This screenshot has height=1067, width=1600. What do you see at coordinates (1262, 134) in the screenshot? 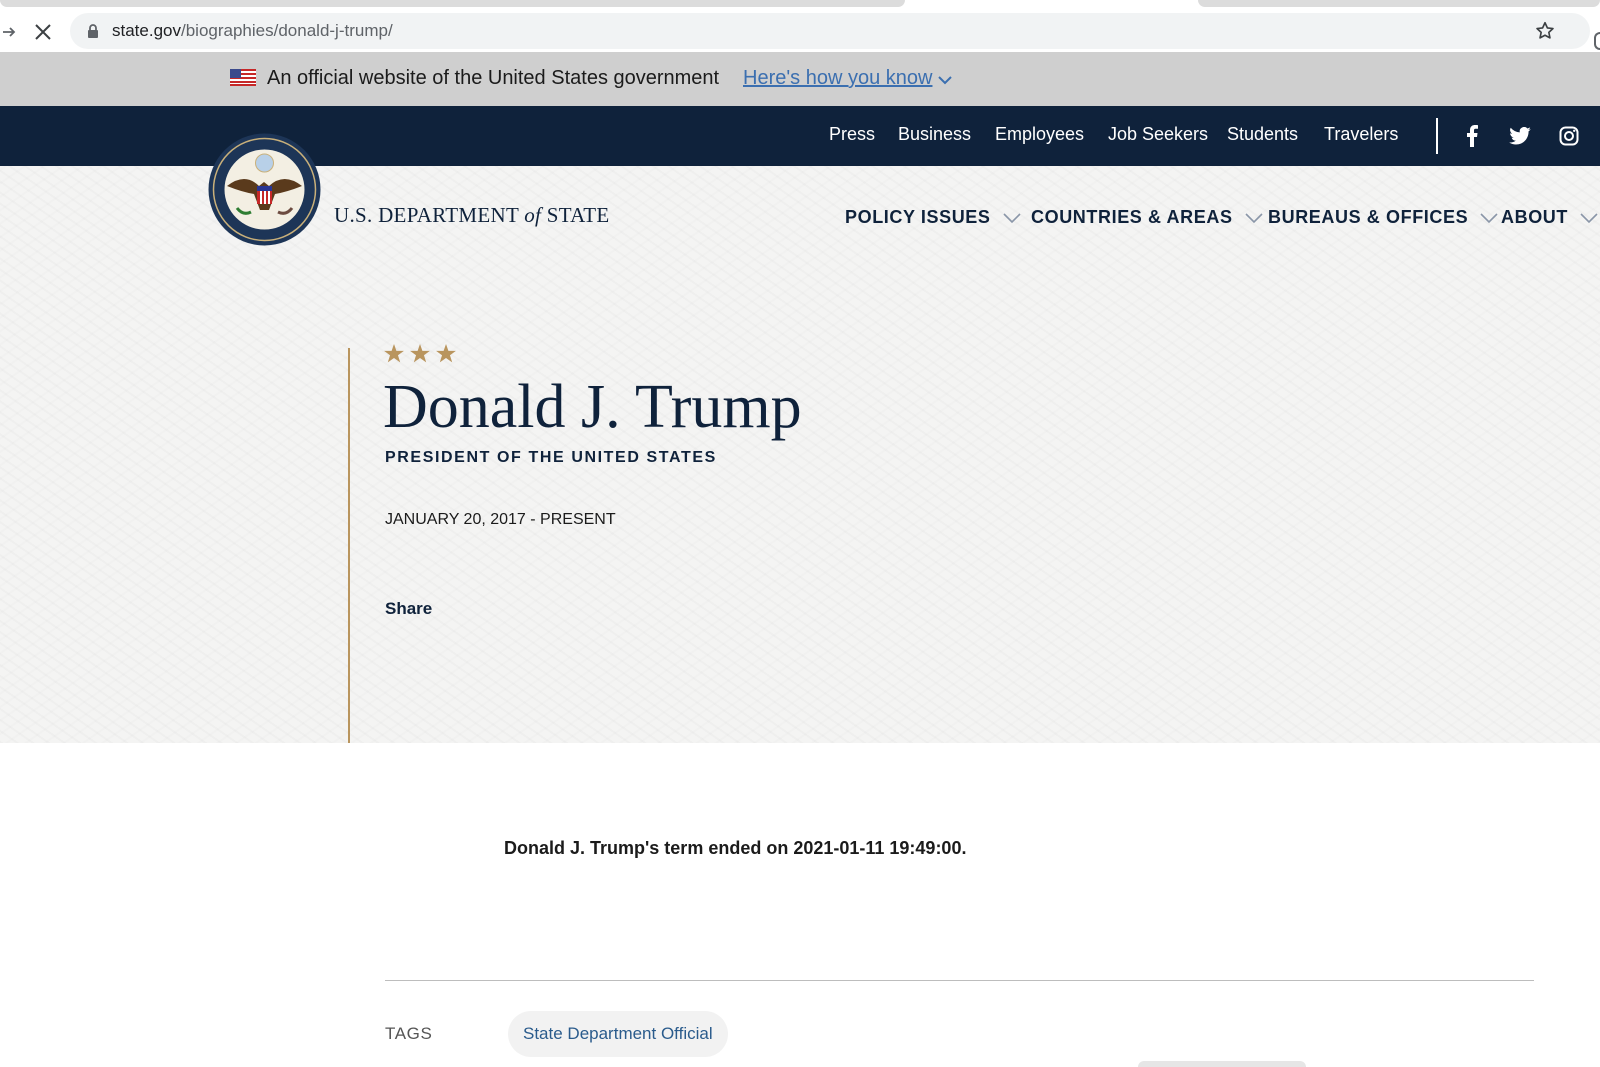
I see `util-link-students: Students` at bounding box center [1262, 134].